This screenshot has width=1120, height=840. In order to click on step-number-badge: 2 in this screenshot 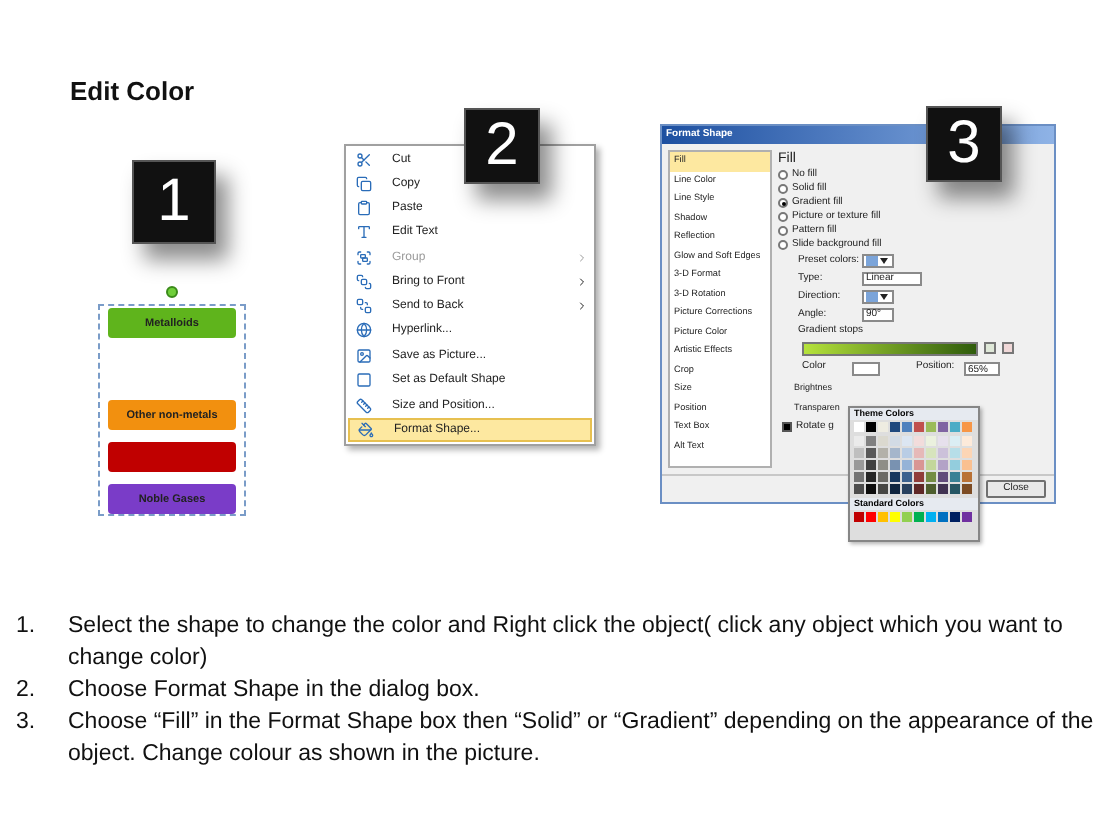, I will do `click(502, 146)`.